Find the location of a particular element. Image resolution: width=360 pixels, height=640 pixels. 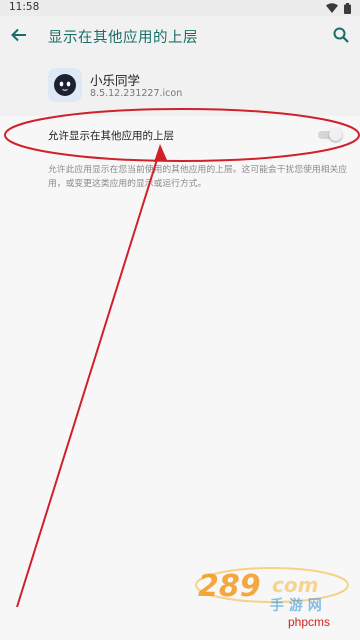

switch-thumb is located at coordinates (335, 134).